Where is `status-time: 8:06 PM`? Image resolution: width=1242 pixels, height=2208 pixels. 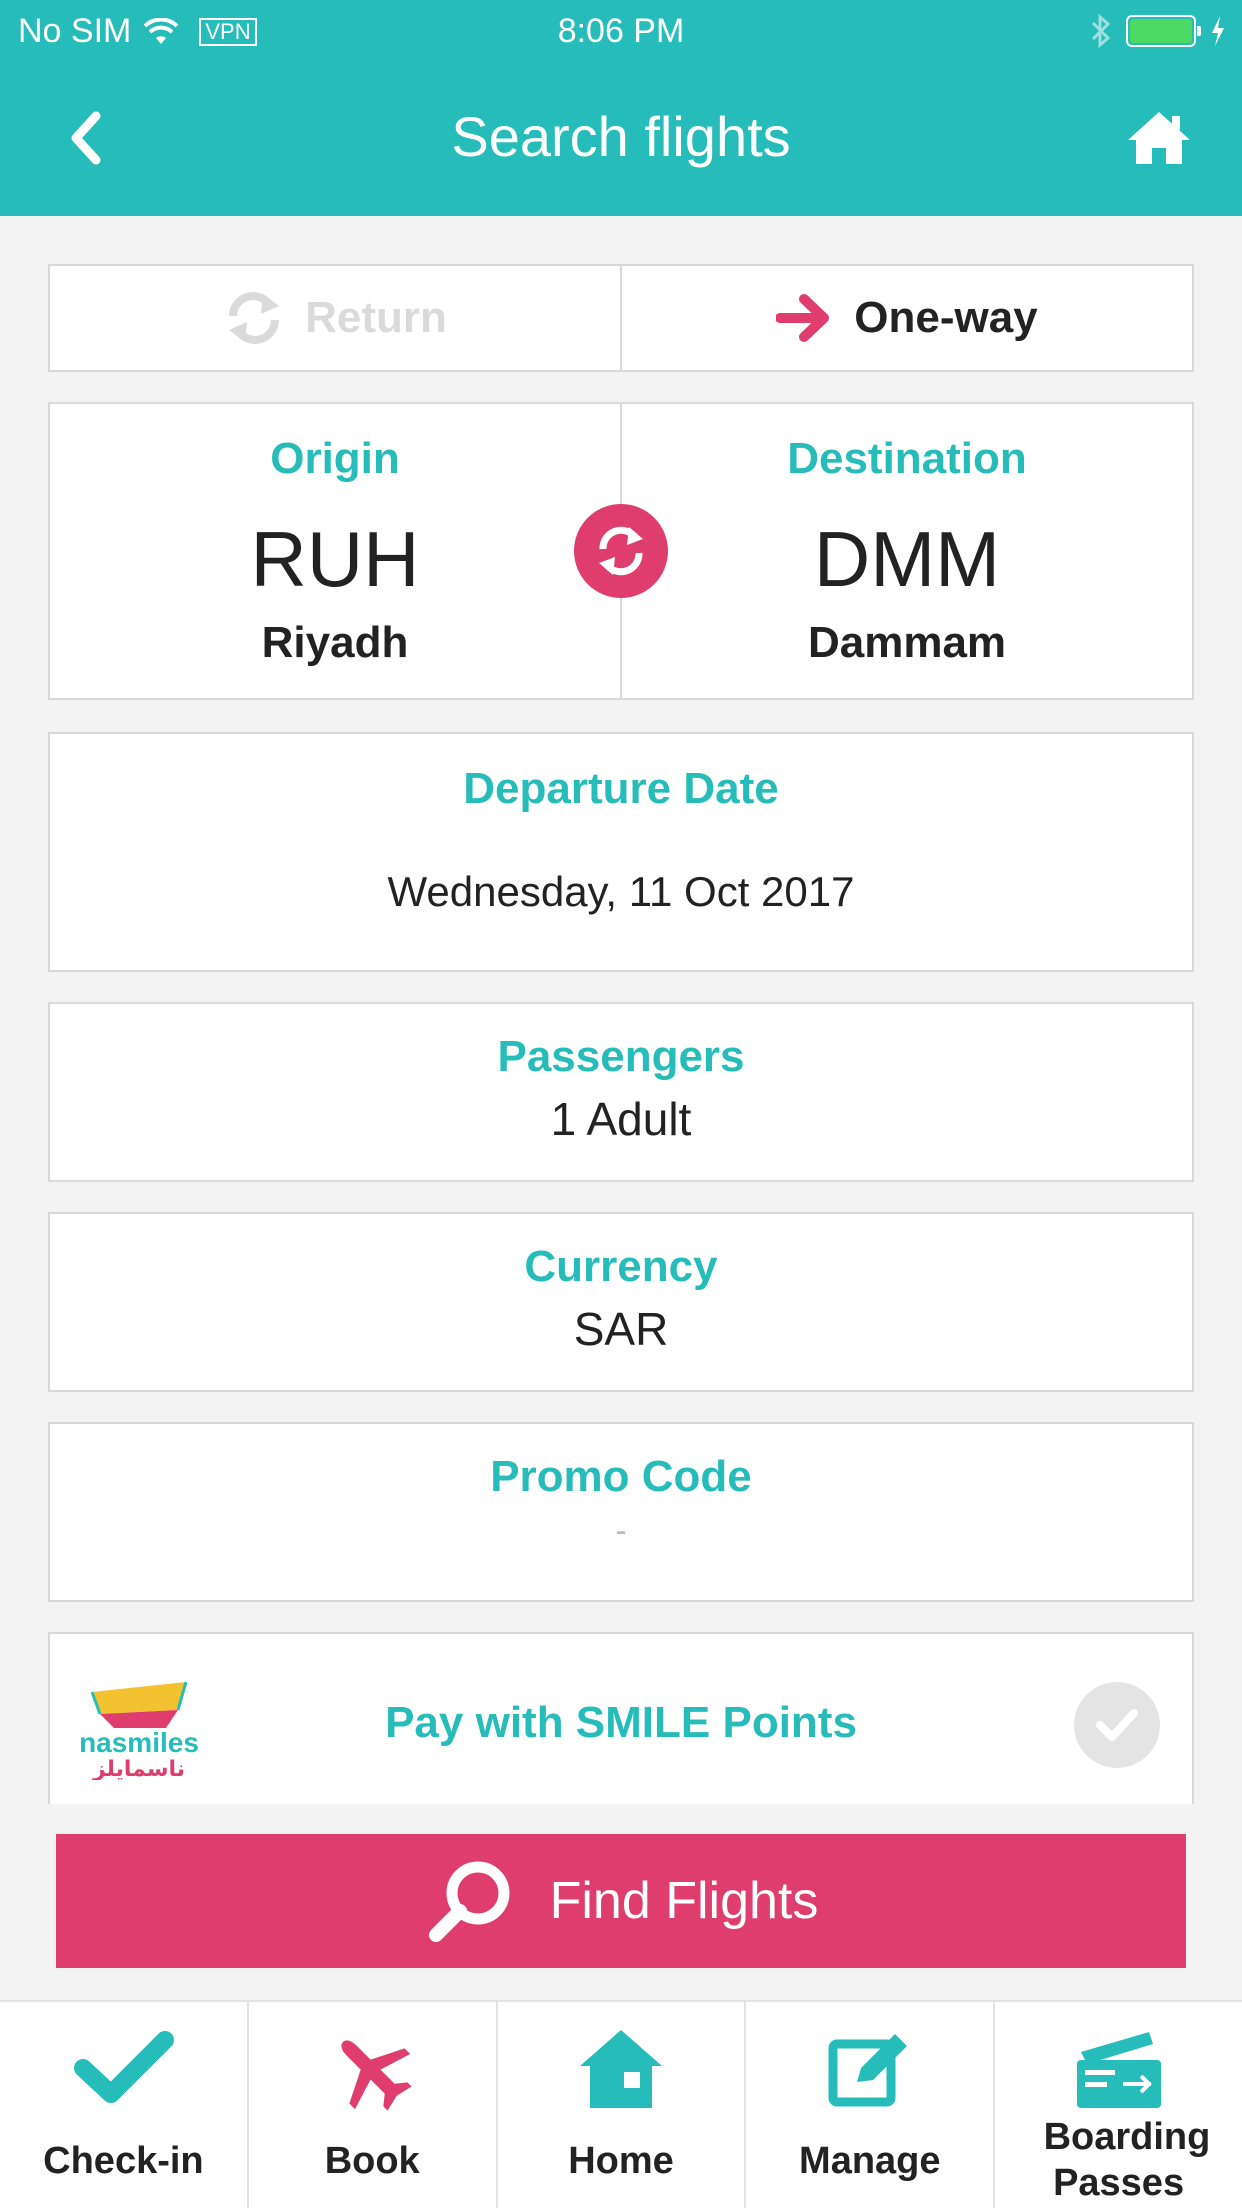 status-time: 8:06 PM is located at coordinates (621, 31).